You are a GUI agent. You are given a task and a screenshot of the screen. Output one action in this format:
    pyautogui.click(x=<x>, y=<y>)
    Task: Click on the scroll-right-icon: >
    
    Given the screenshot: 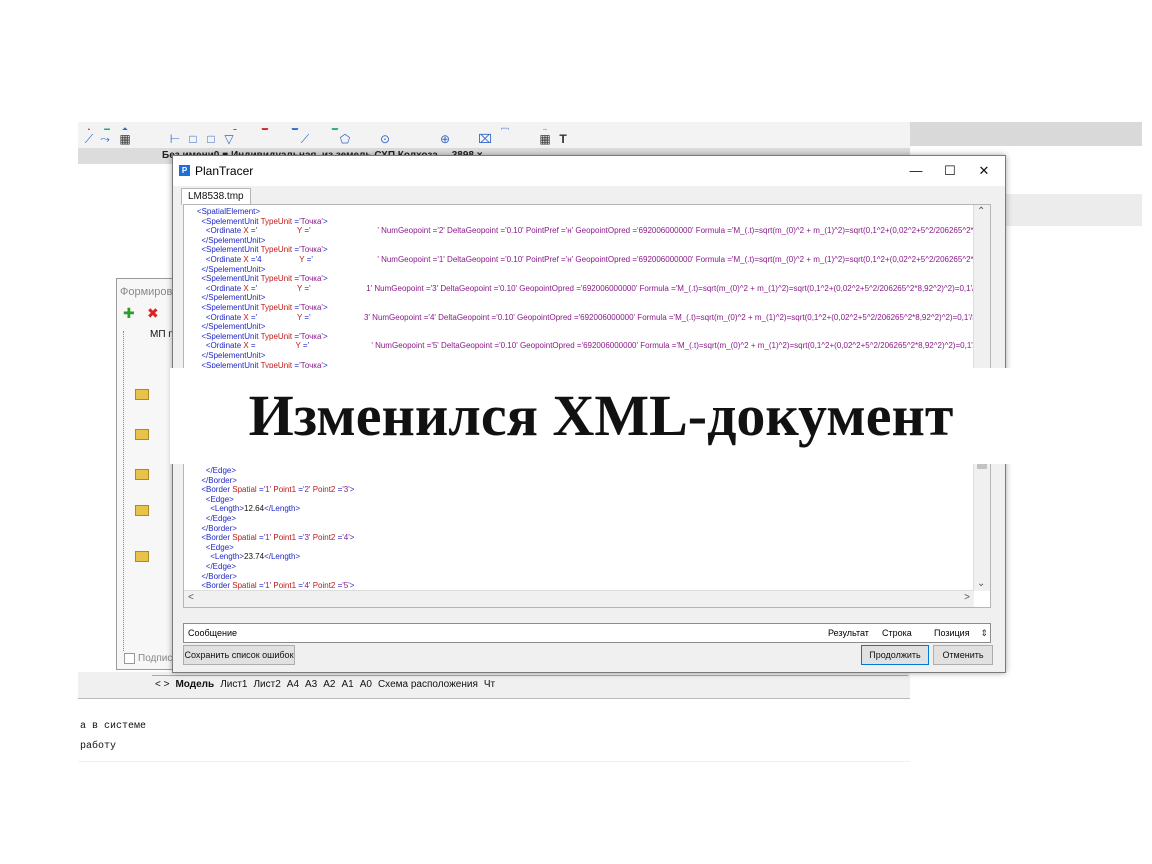 What is the action you would take?
    pyautogui.click(x=967, y=598)
    